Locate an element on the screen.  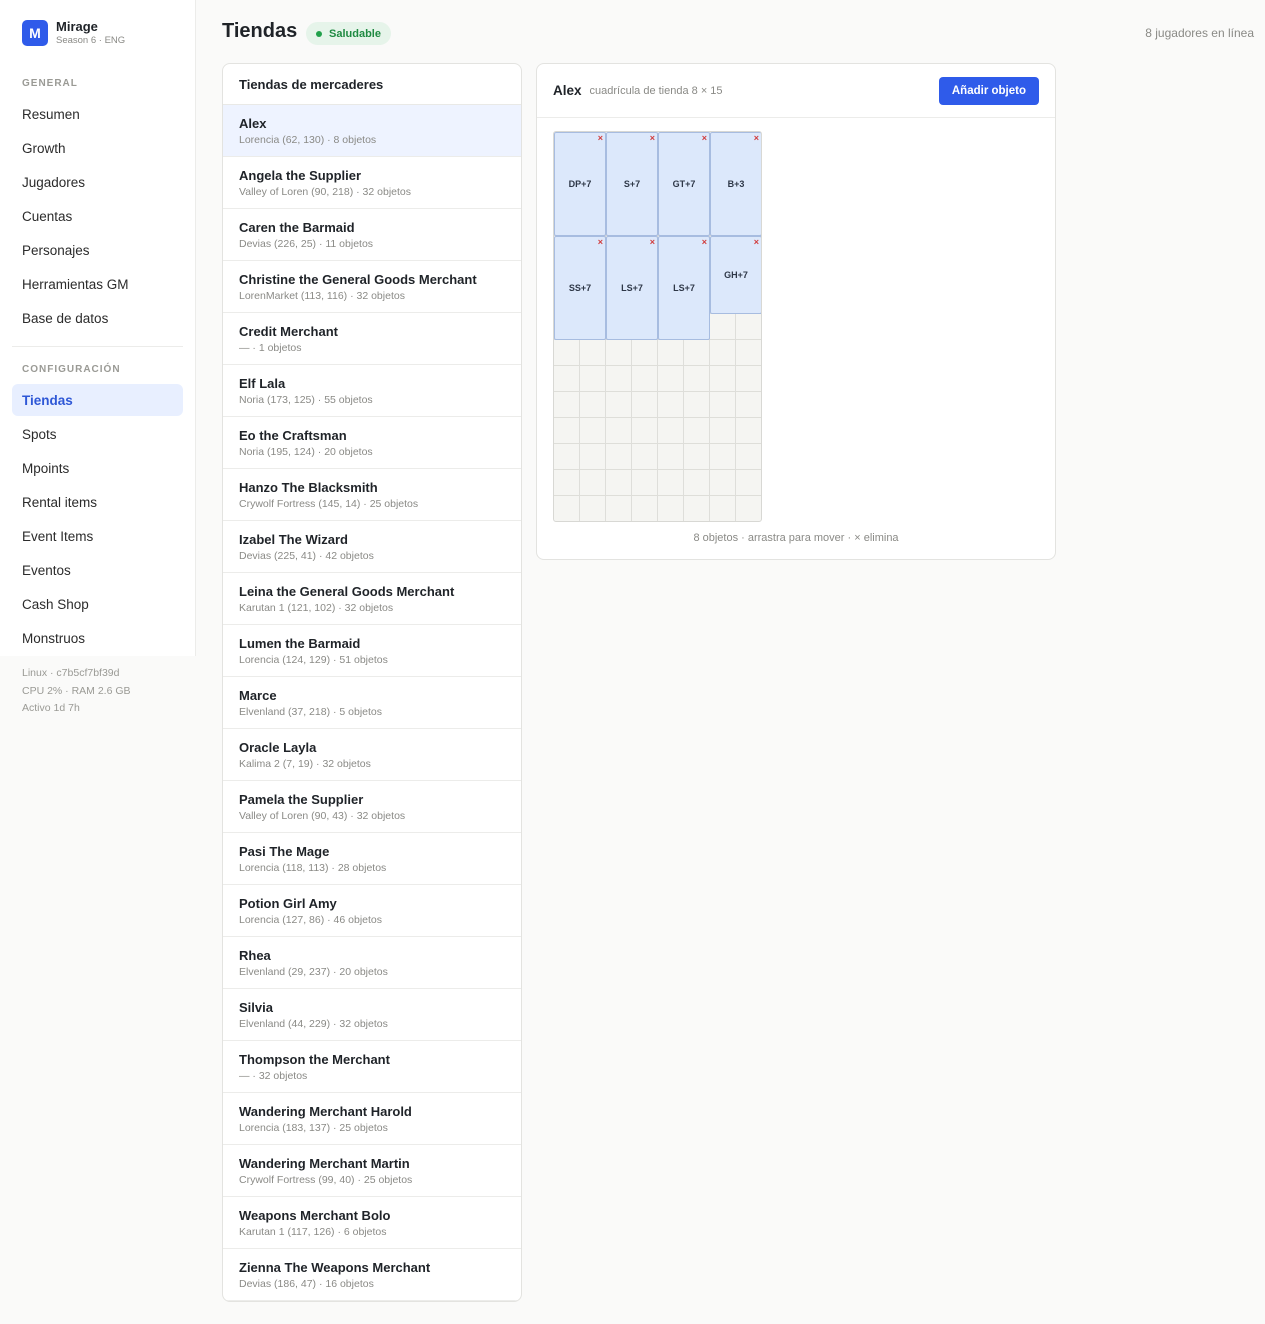
shop-item: SS+7 × is located at coordinates (580, 288).